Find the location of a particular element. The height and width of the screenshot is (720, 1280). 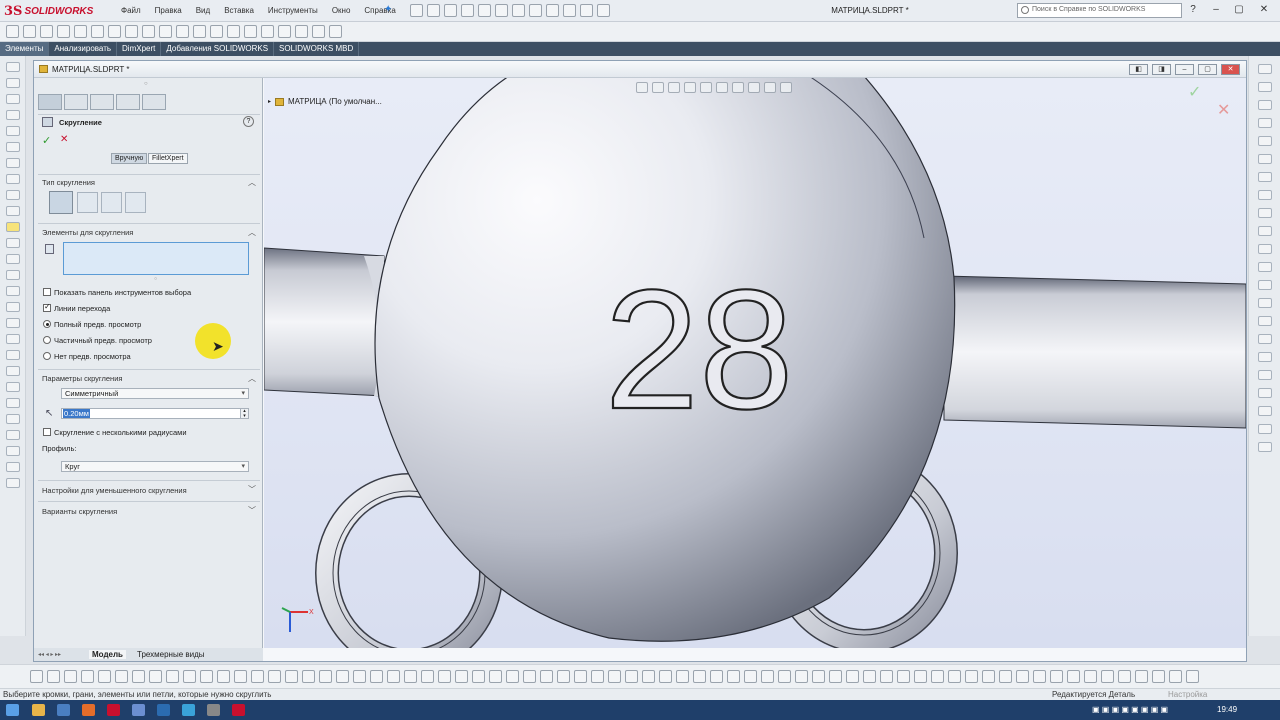

zoom-to-area-icon is located at coordinates (658, 87).